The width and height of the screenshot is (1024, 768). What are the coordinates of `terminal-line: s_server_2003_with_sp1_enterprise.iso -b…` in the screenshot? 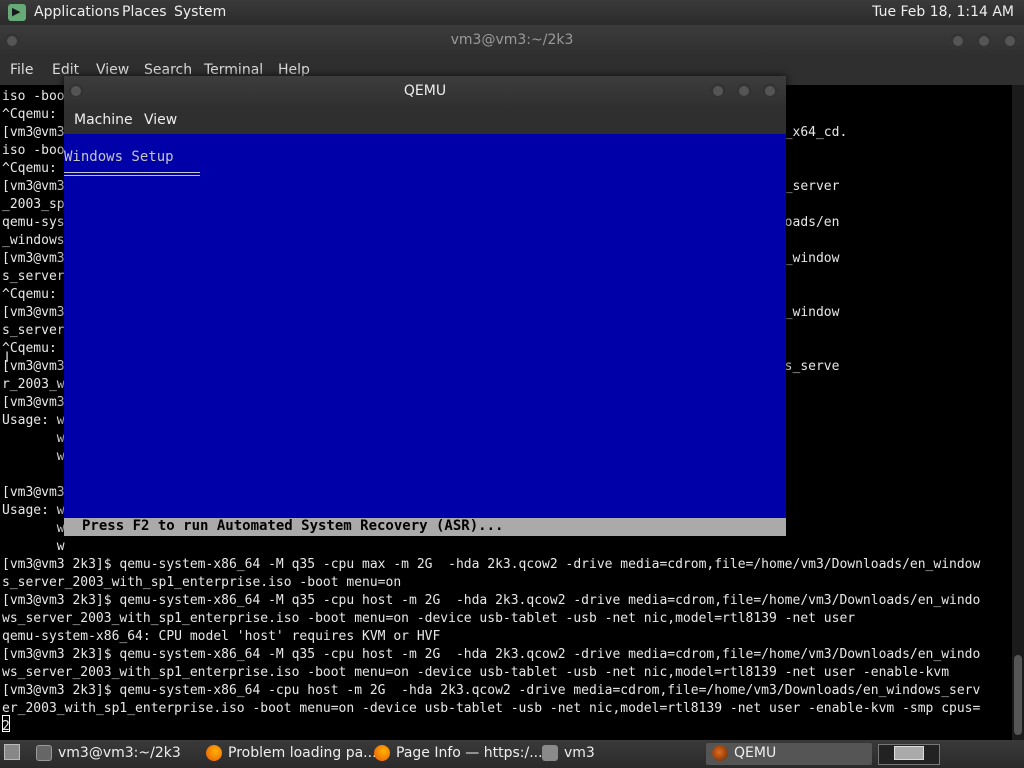 It's located at (202, 582).